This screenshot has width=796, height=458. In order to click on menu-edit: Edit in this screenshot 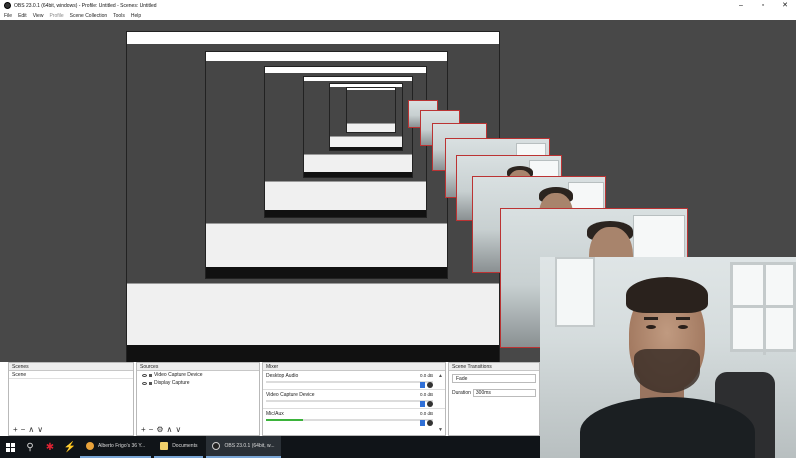, I will do `click(22, 16)`.